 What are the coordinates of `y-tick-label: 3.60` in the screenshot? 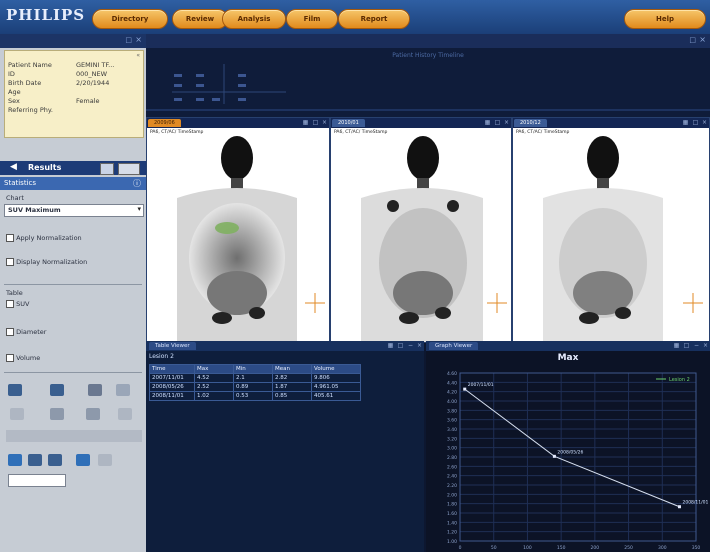 It's located at (452, 421).